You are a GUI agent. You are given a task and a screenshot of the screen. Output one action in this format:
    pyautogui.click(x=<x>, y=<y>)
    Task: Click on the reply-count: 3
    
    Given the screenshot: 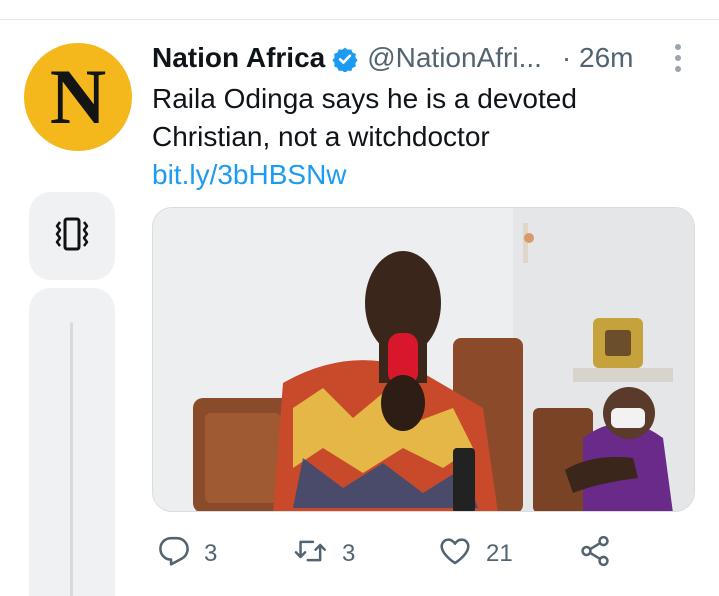 What is the action you would take?
    pyautogui.click(x=211, y=553)
    